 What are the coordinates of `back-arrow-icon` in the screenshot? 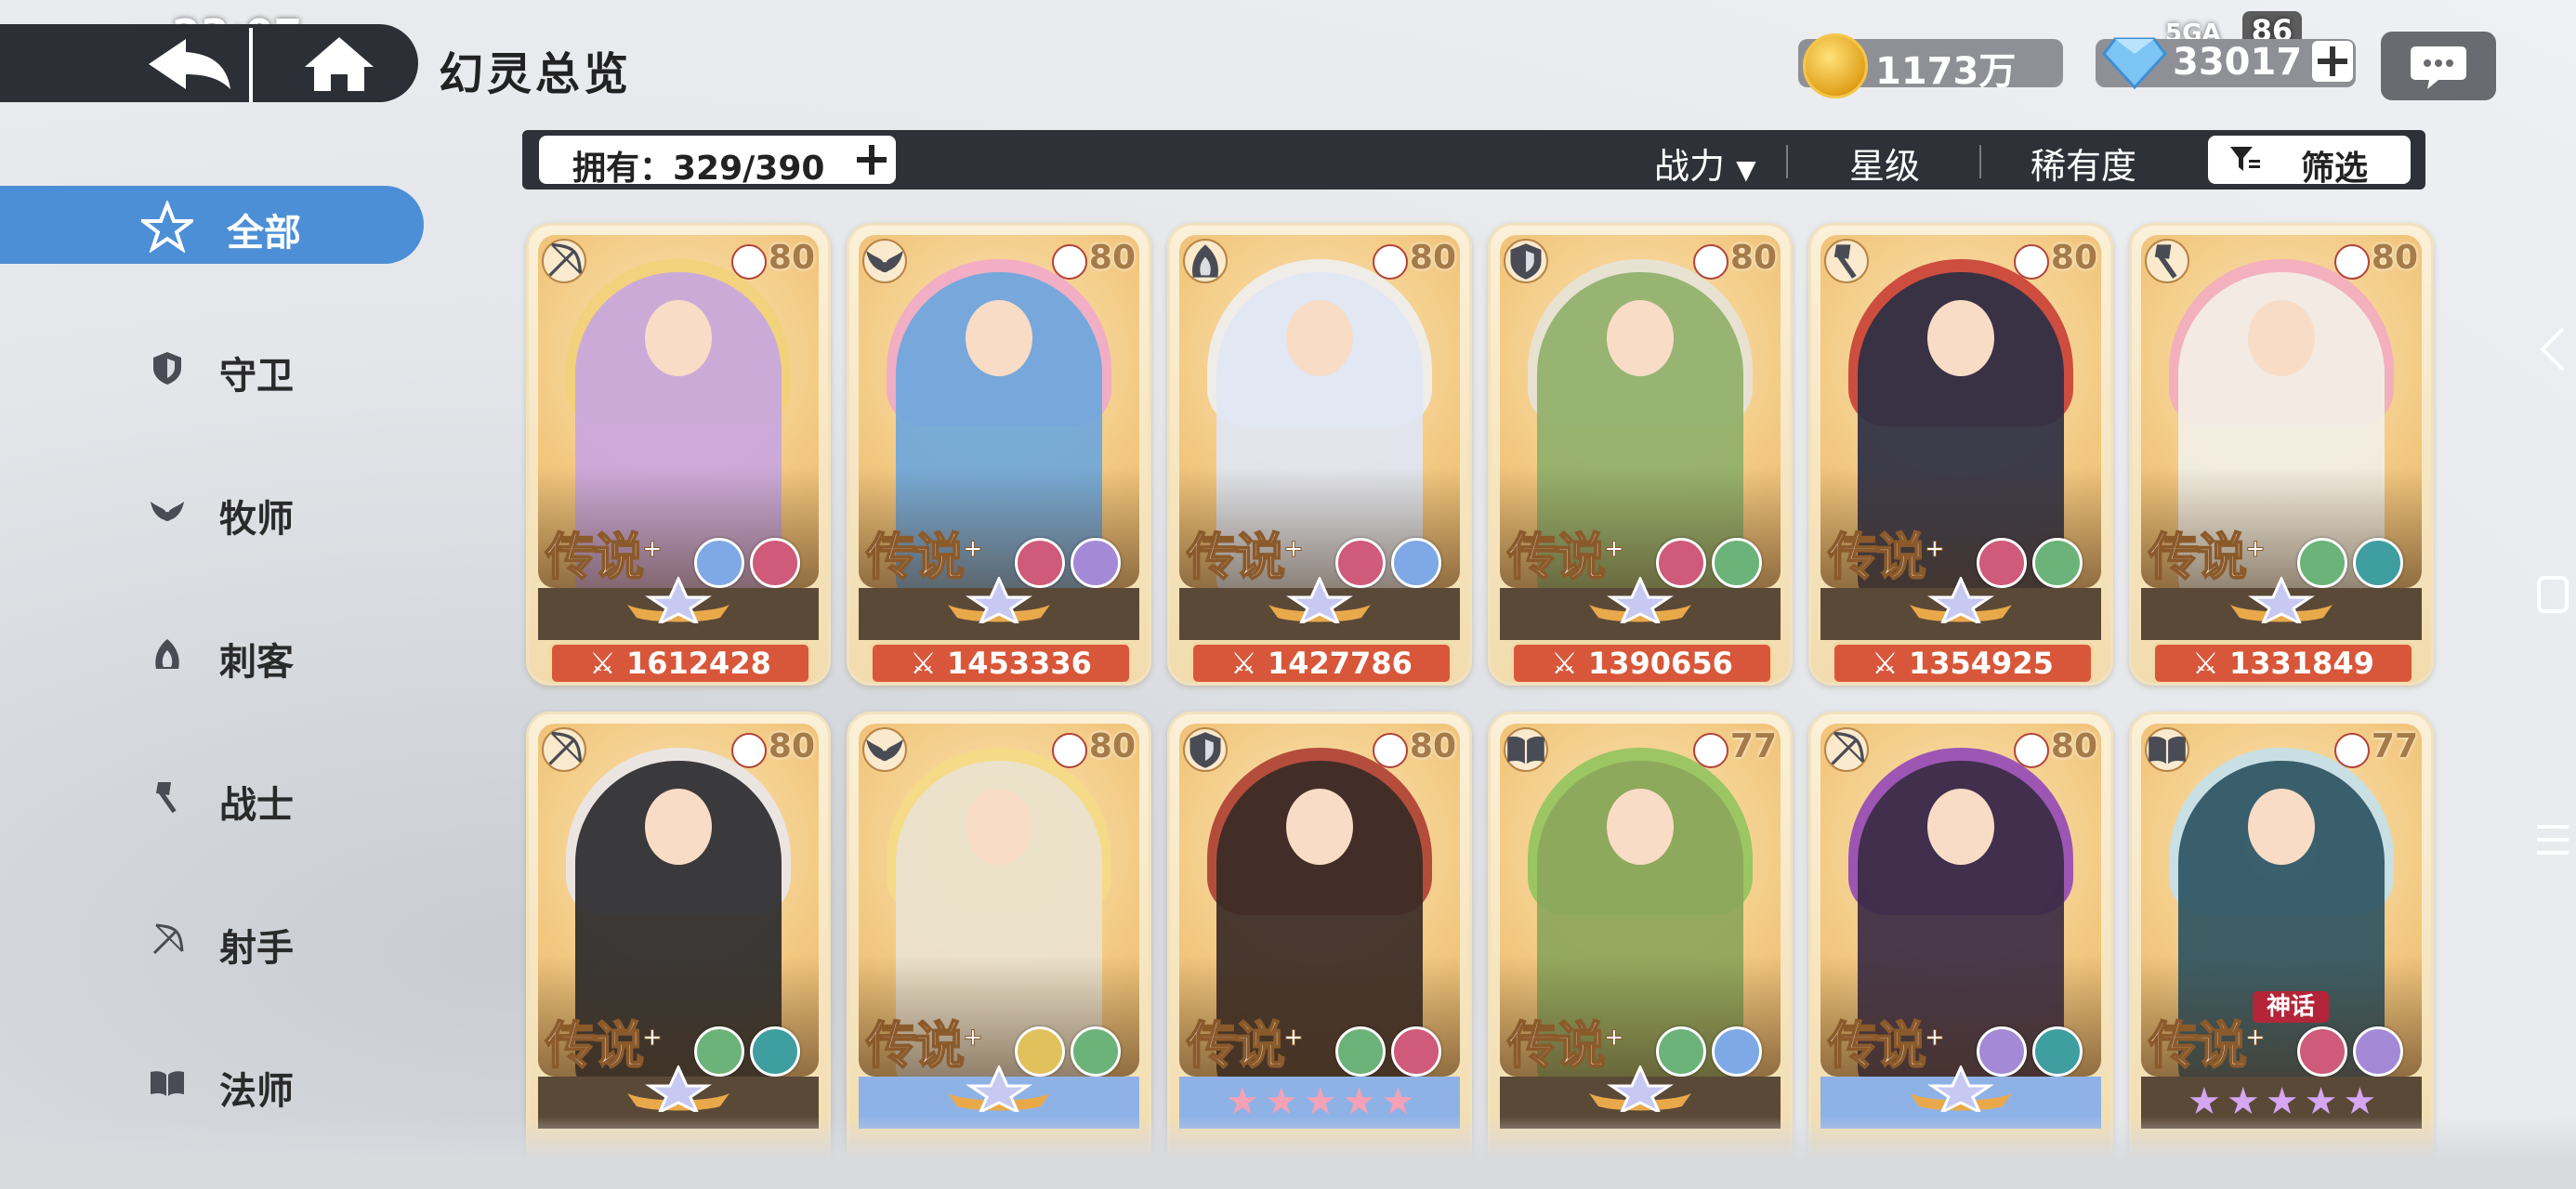 It's located at (189, 64).